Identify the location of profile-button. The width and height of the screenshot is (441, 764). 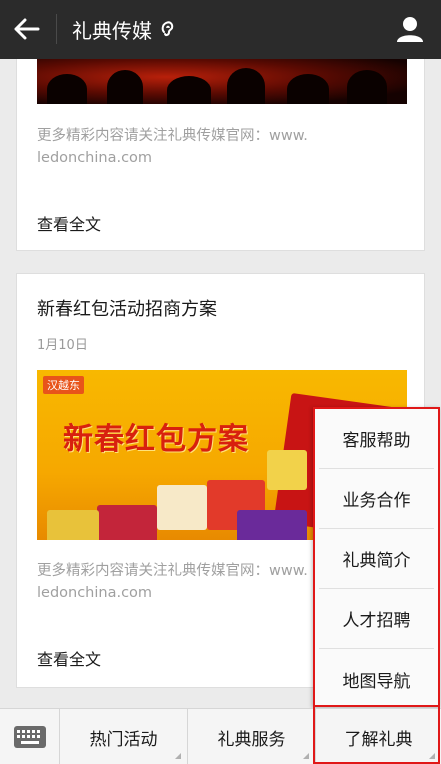
(410, 29).